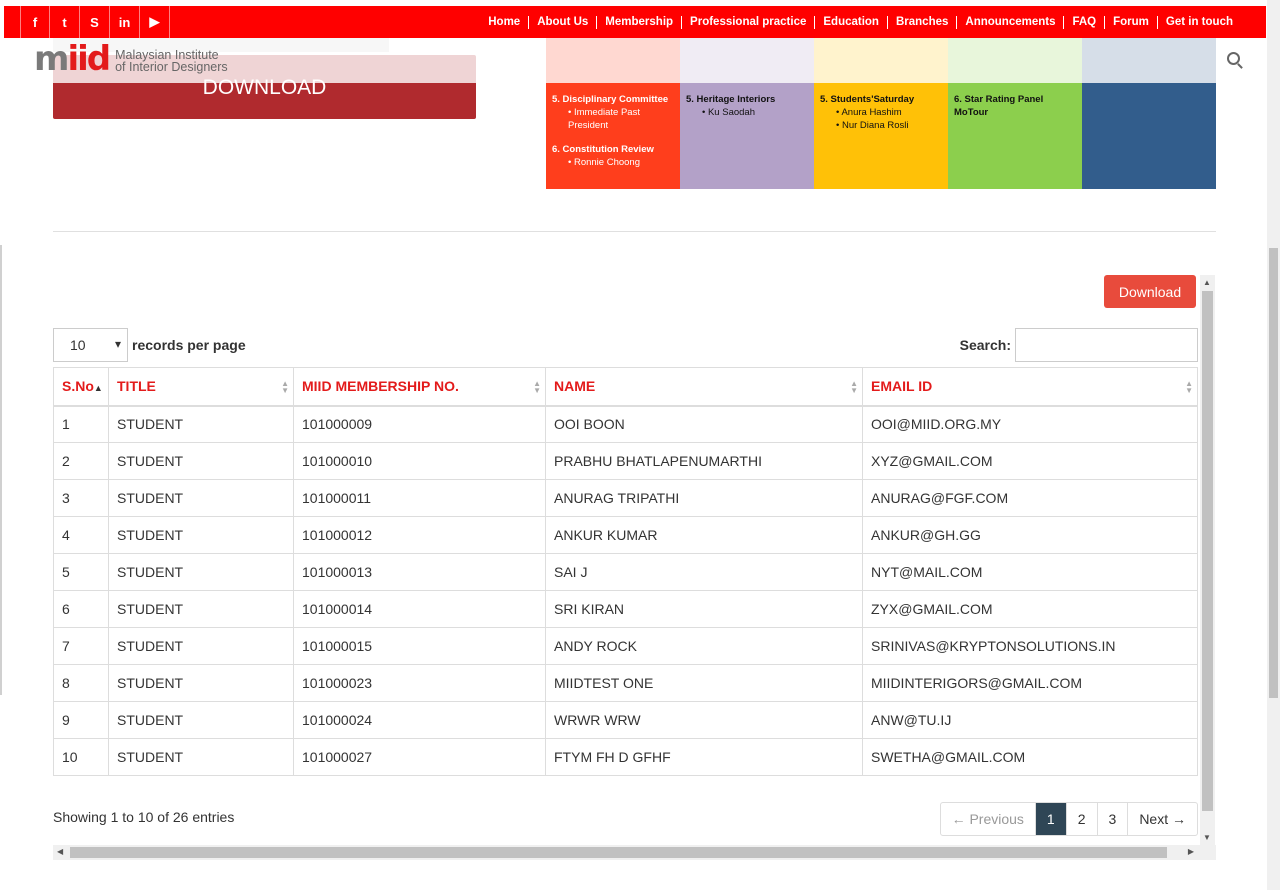  What do you see at coordinates (1009, 22) in the screenshot?
I see `nav-item-announcements: Announcements` at bounding box center [1009, 22].